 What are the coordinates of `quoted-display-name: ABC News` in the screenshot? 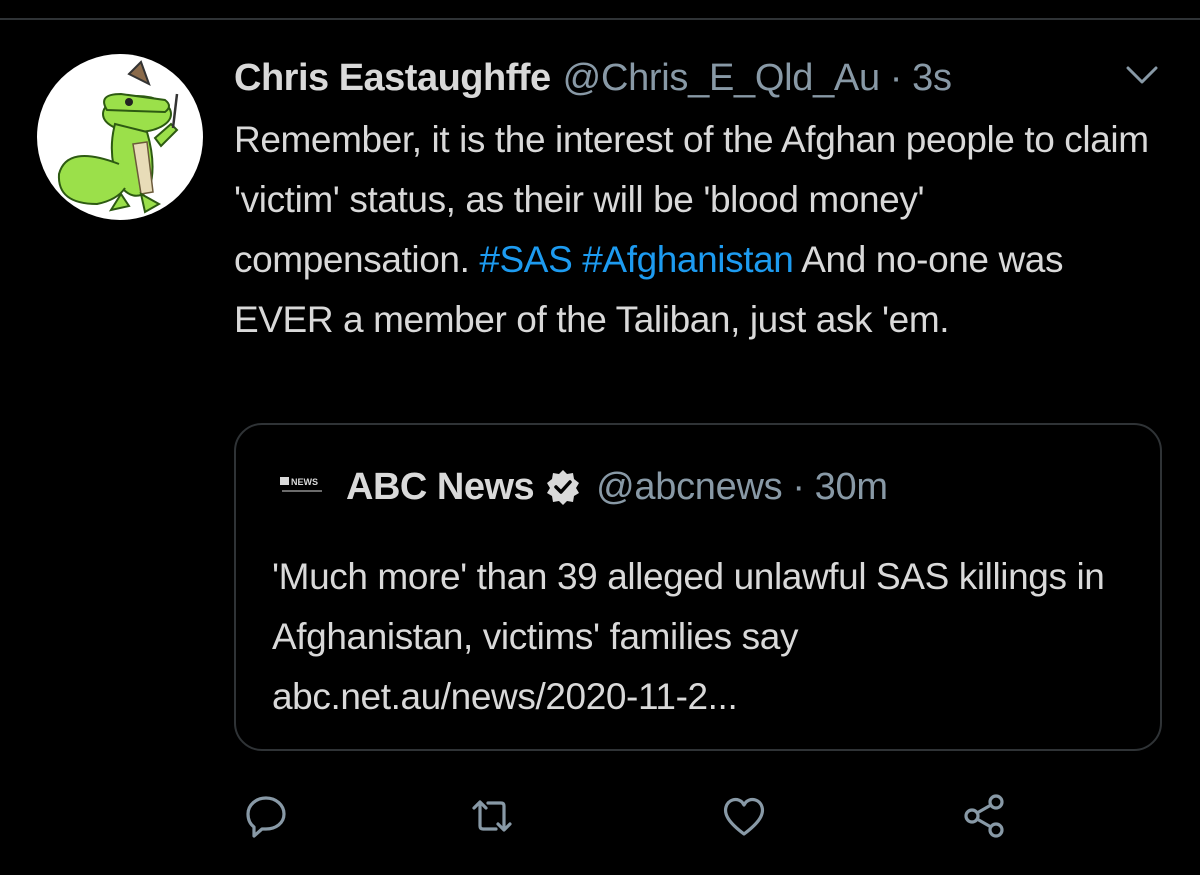 It's located at (440, 487).